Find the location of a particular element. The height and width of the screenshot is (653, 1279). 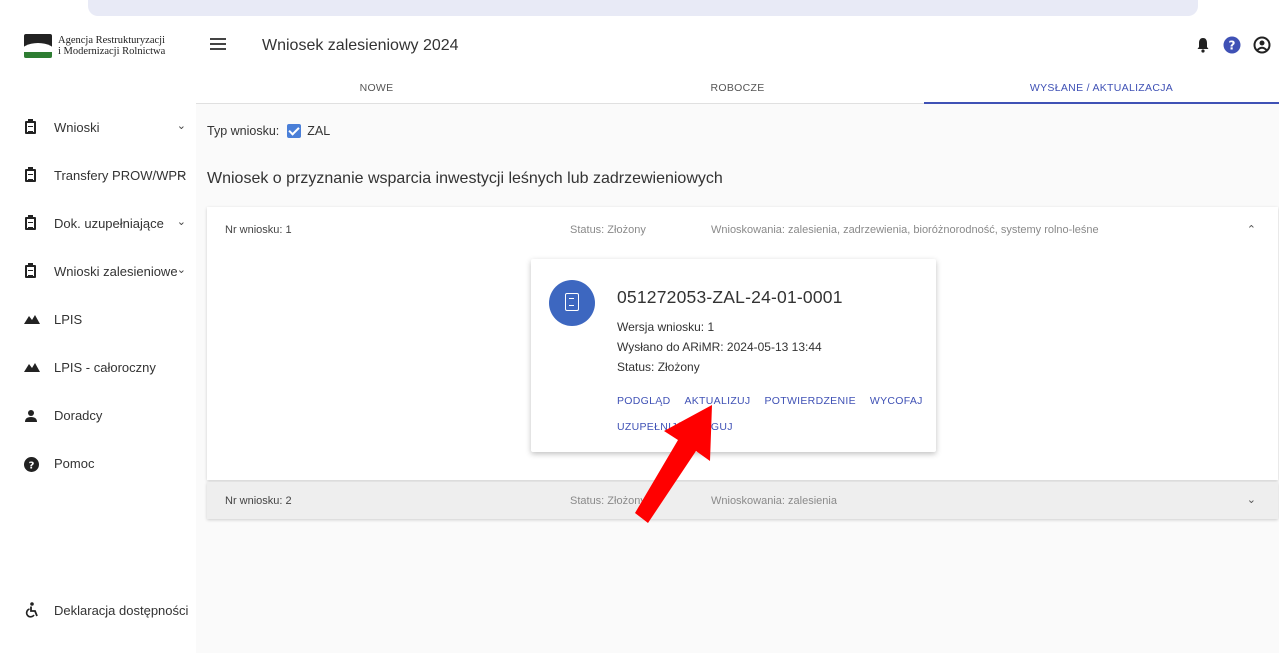

application-type-filter: Typ wniosku: ZAL is located at coordinates (268, 131).